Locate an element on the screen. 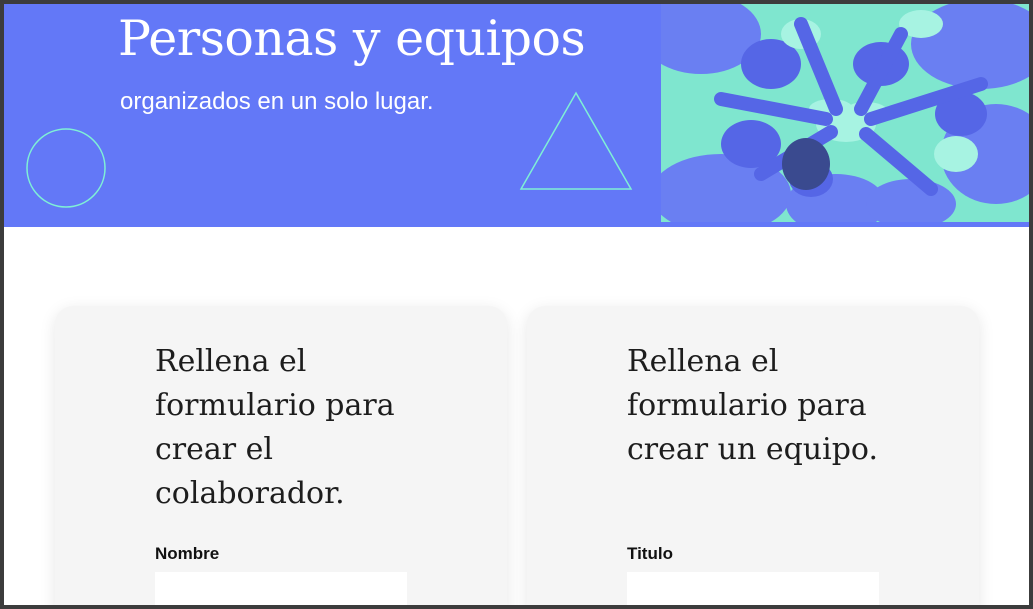 The width and height of the screenshot is (1033, 609). team-hands-photo is located at coordinates (845, 113).